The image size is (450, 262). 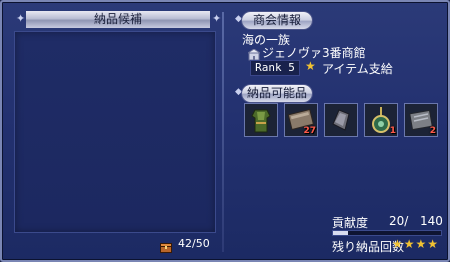 I want to click on left-ornament-icon: ✦, so click(x=21, y=18).